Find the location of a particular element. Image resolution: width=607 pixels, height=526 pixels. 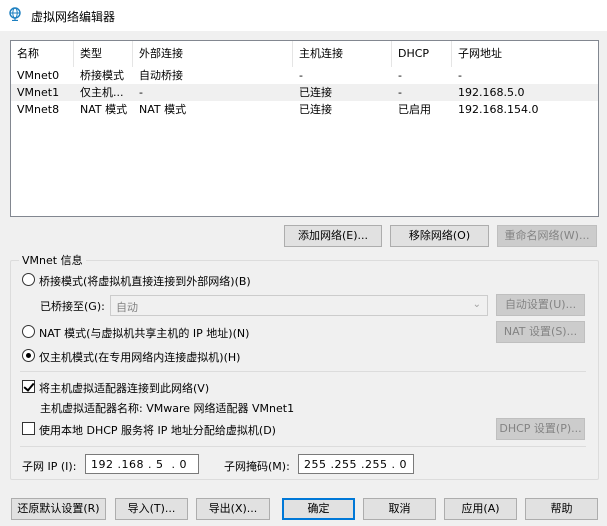

column-header-dhcp: DHCP is located at coordinates (422, 54).